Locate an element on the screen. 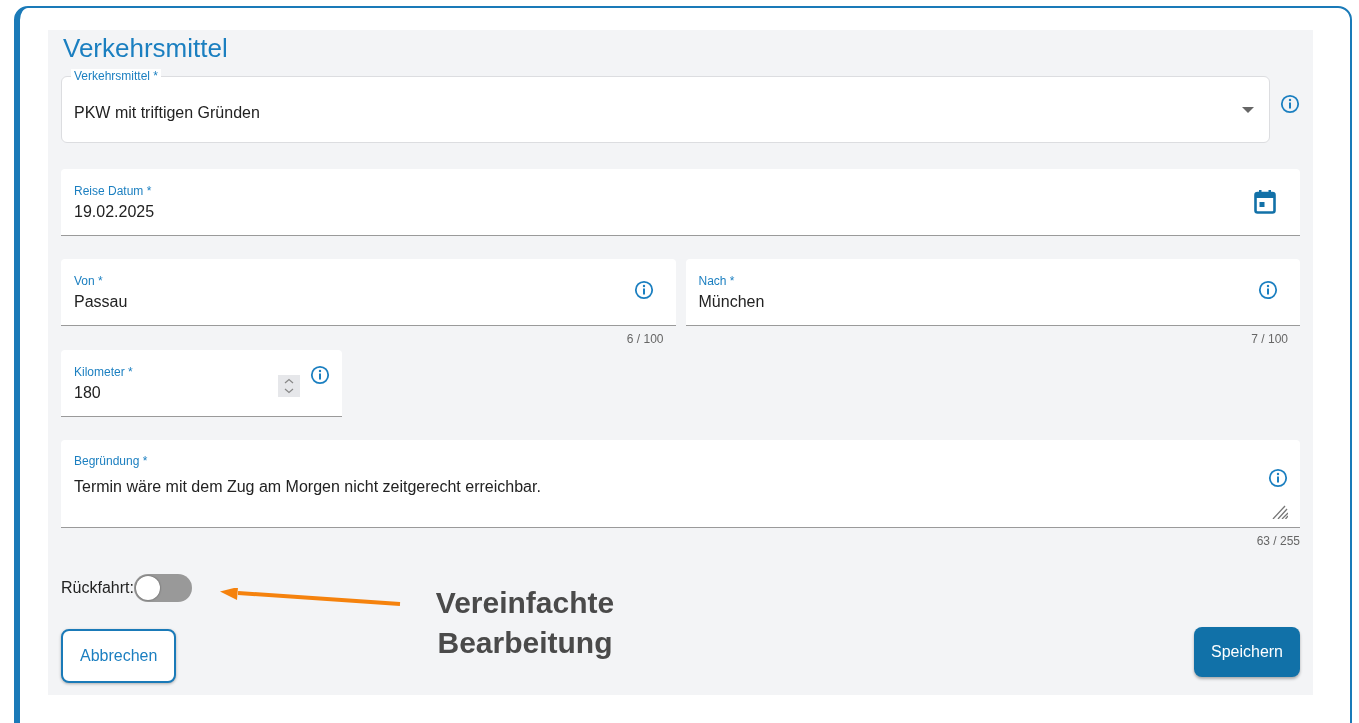 This screenshot has height=723, width=1359. text-field: Von * Passau is located at coordinates (368, 292).